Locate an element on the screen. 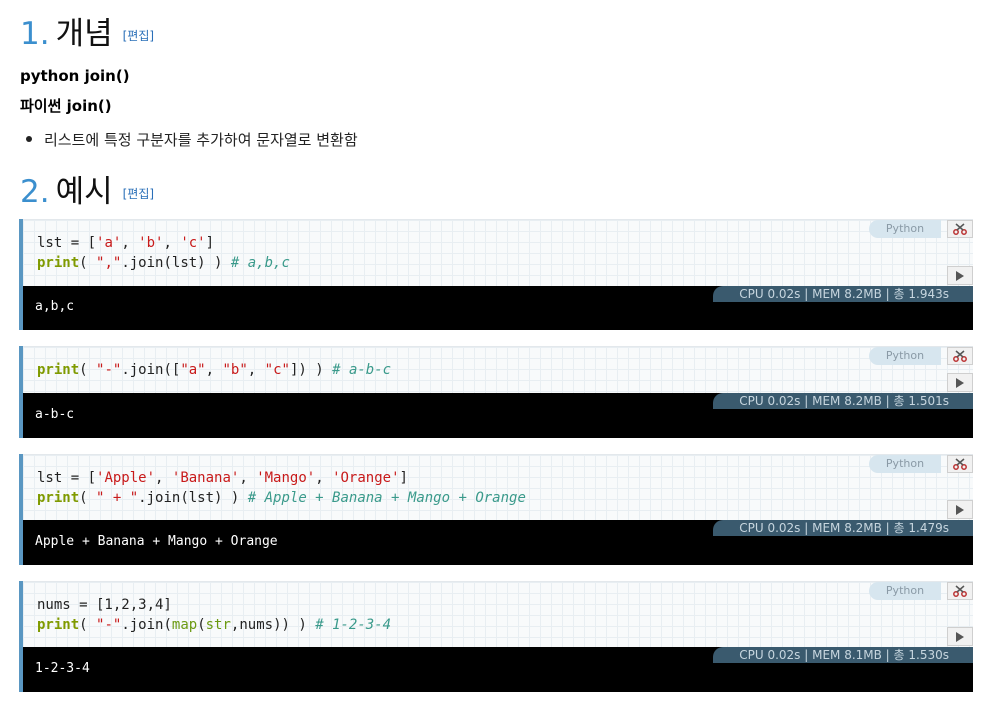 Image resolution: width=985 pixels, height=712 pixels. section-title: 개념 is located at coordinates (84, 34).